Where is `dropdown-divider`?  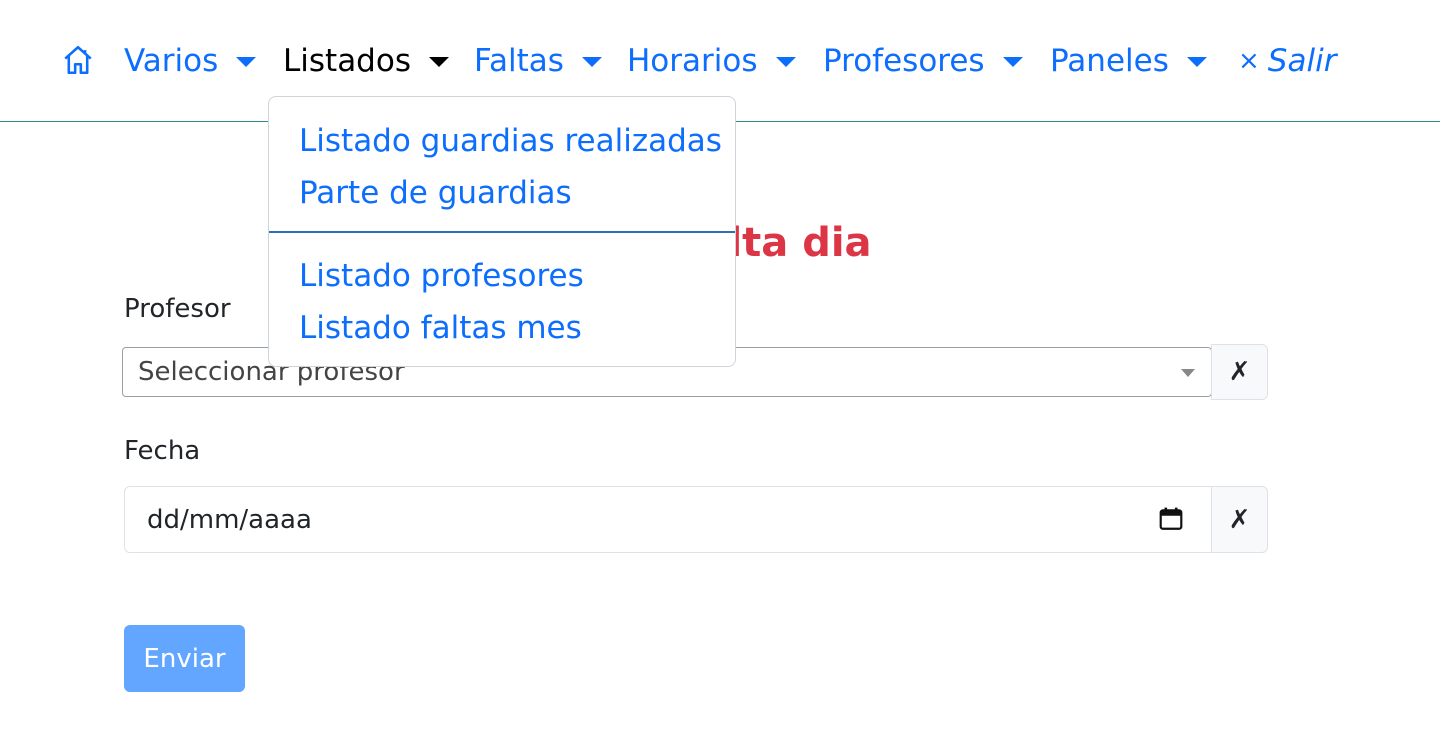 dropdown-divider is located at coordinates (502, 232).